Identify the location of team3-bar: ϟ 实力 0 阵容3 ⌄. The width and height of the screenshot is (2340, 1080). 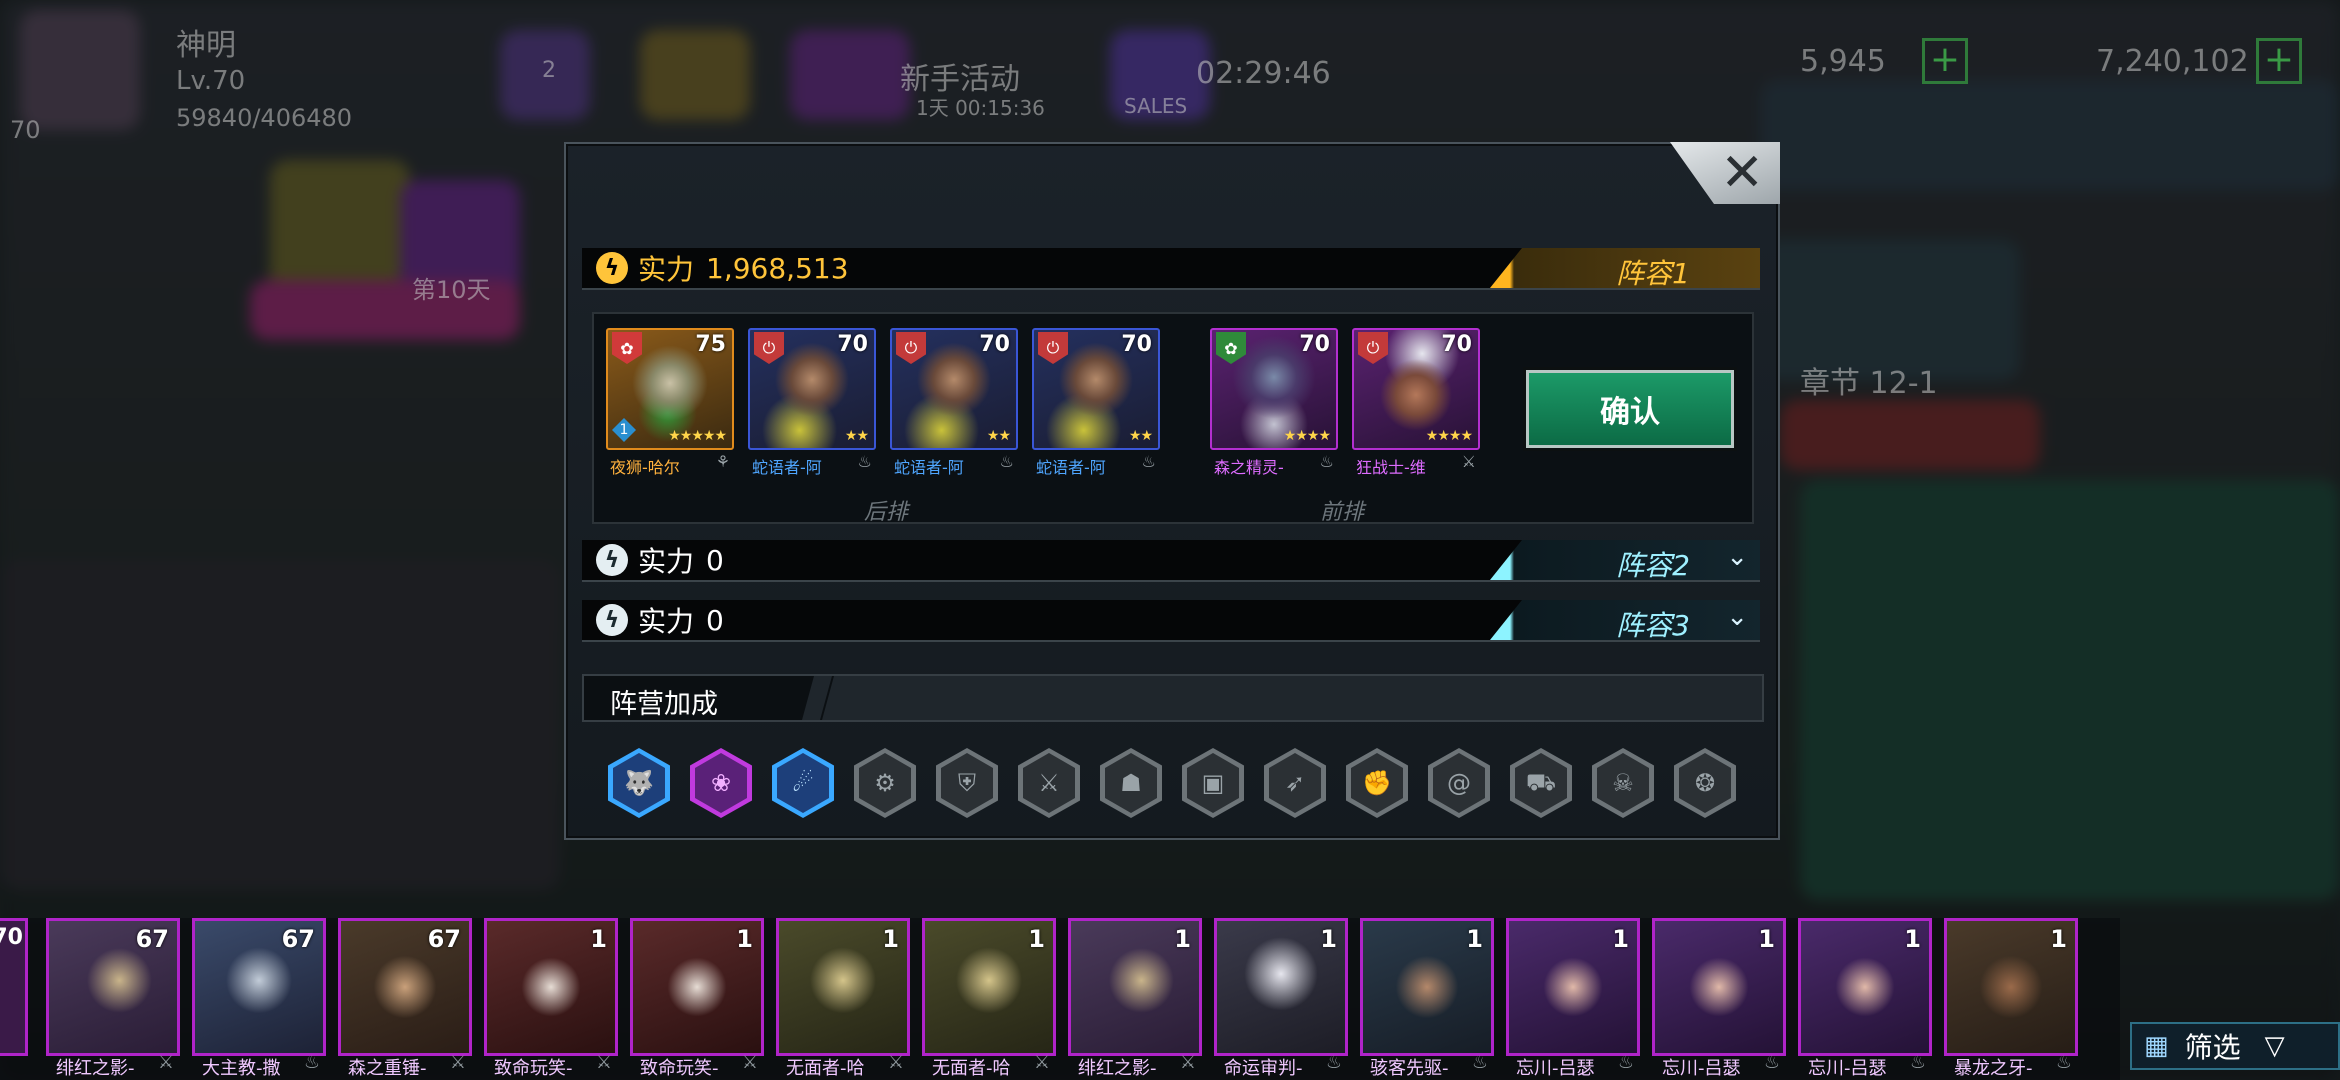
(1171, 621).